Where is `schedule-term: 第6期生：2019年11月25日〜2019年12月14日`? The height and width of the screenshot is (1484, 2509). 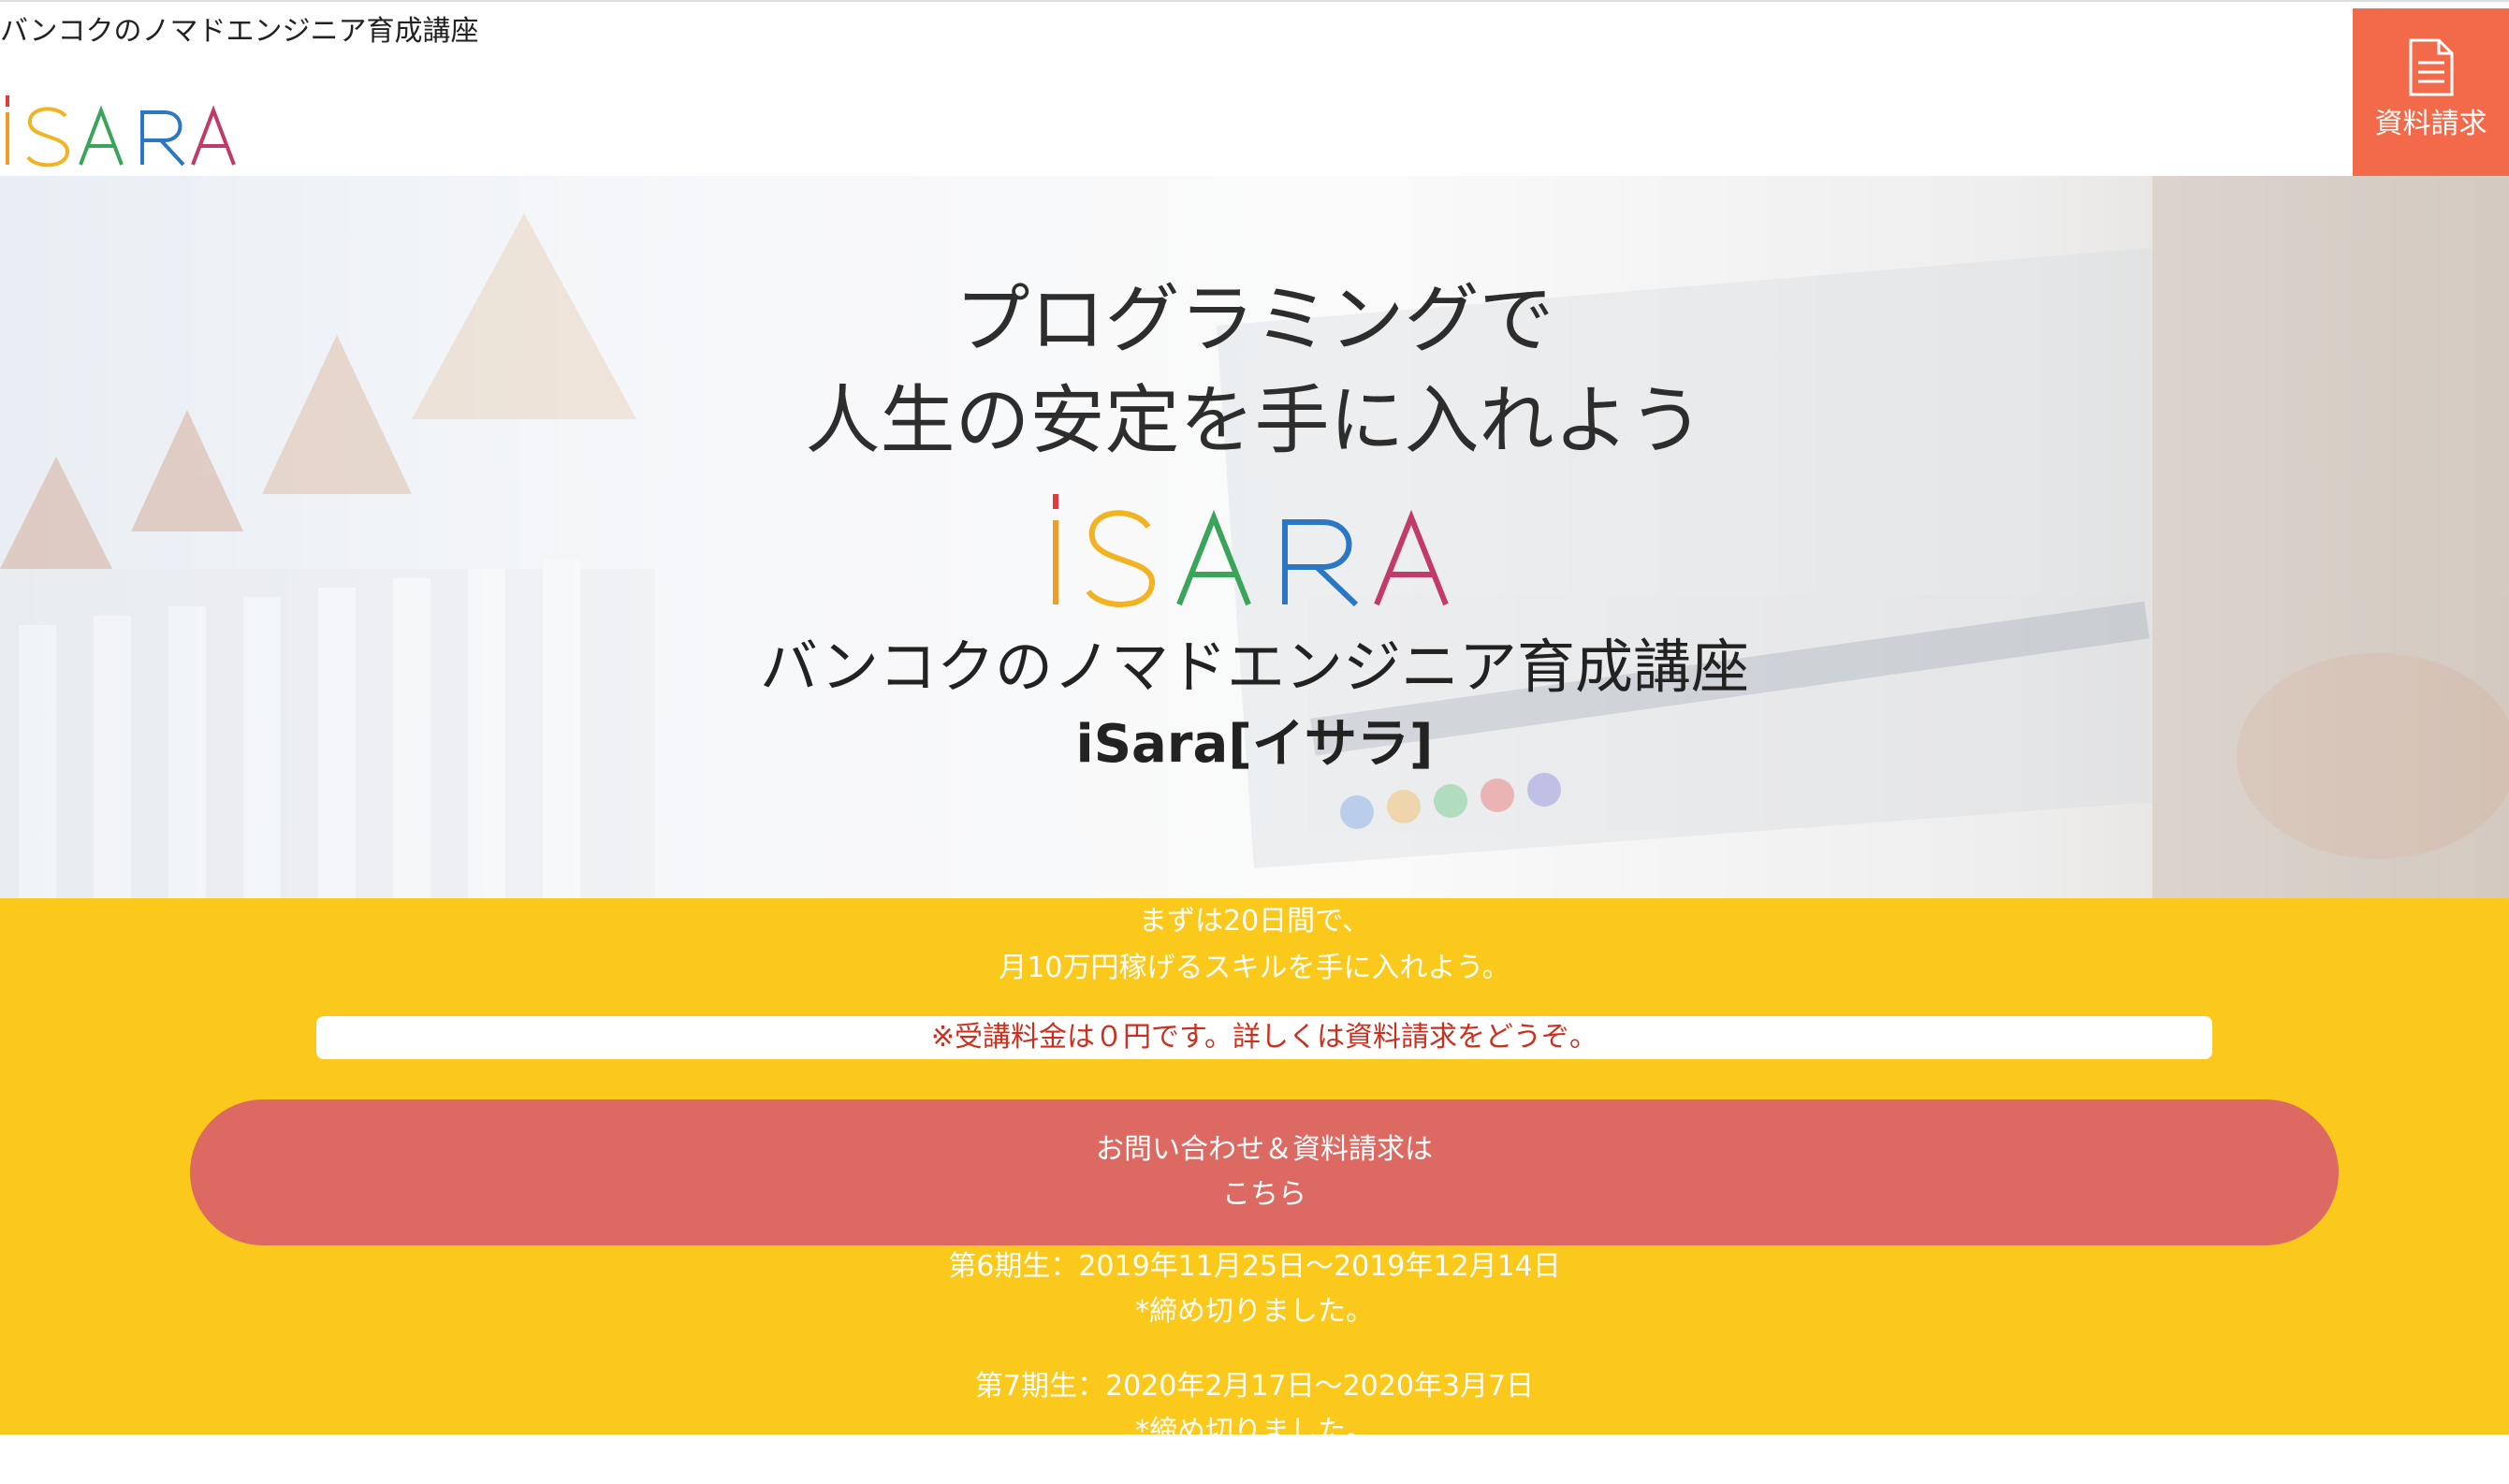 schedule-term: 第6期生：2019年11月25日〜2019年12月14日 is located at coordinates (1254, 1266).